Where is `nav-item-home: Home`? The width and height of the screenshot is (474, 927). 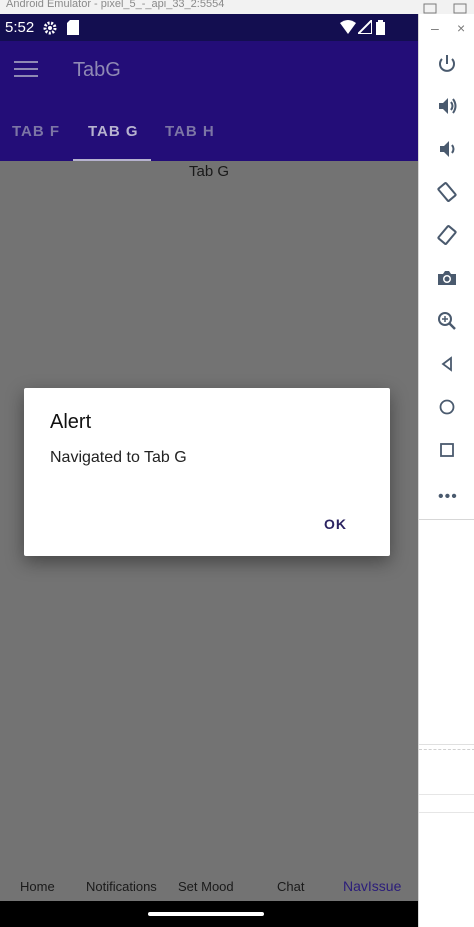 nav-item-home: Home is located at coordinates (37, 886).